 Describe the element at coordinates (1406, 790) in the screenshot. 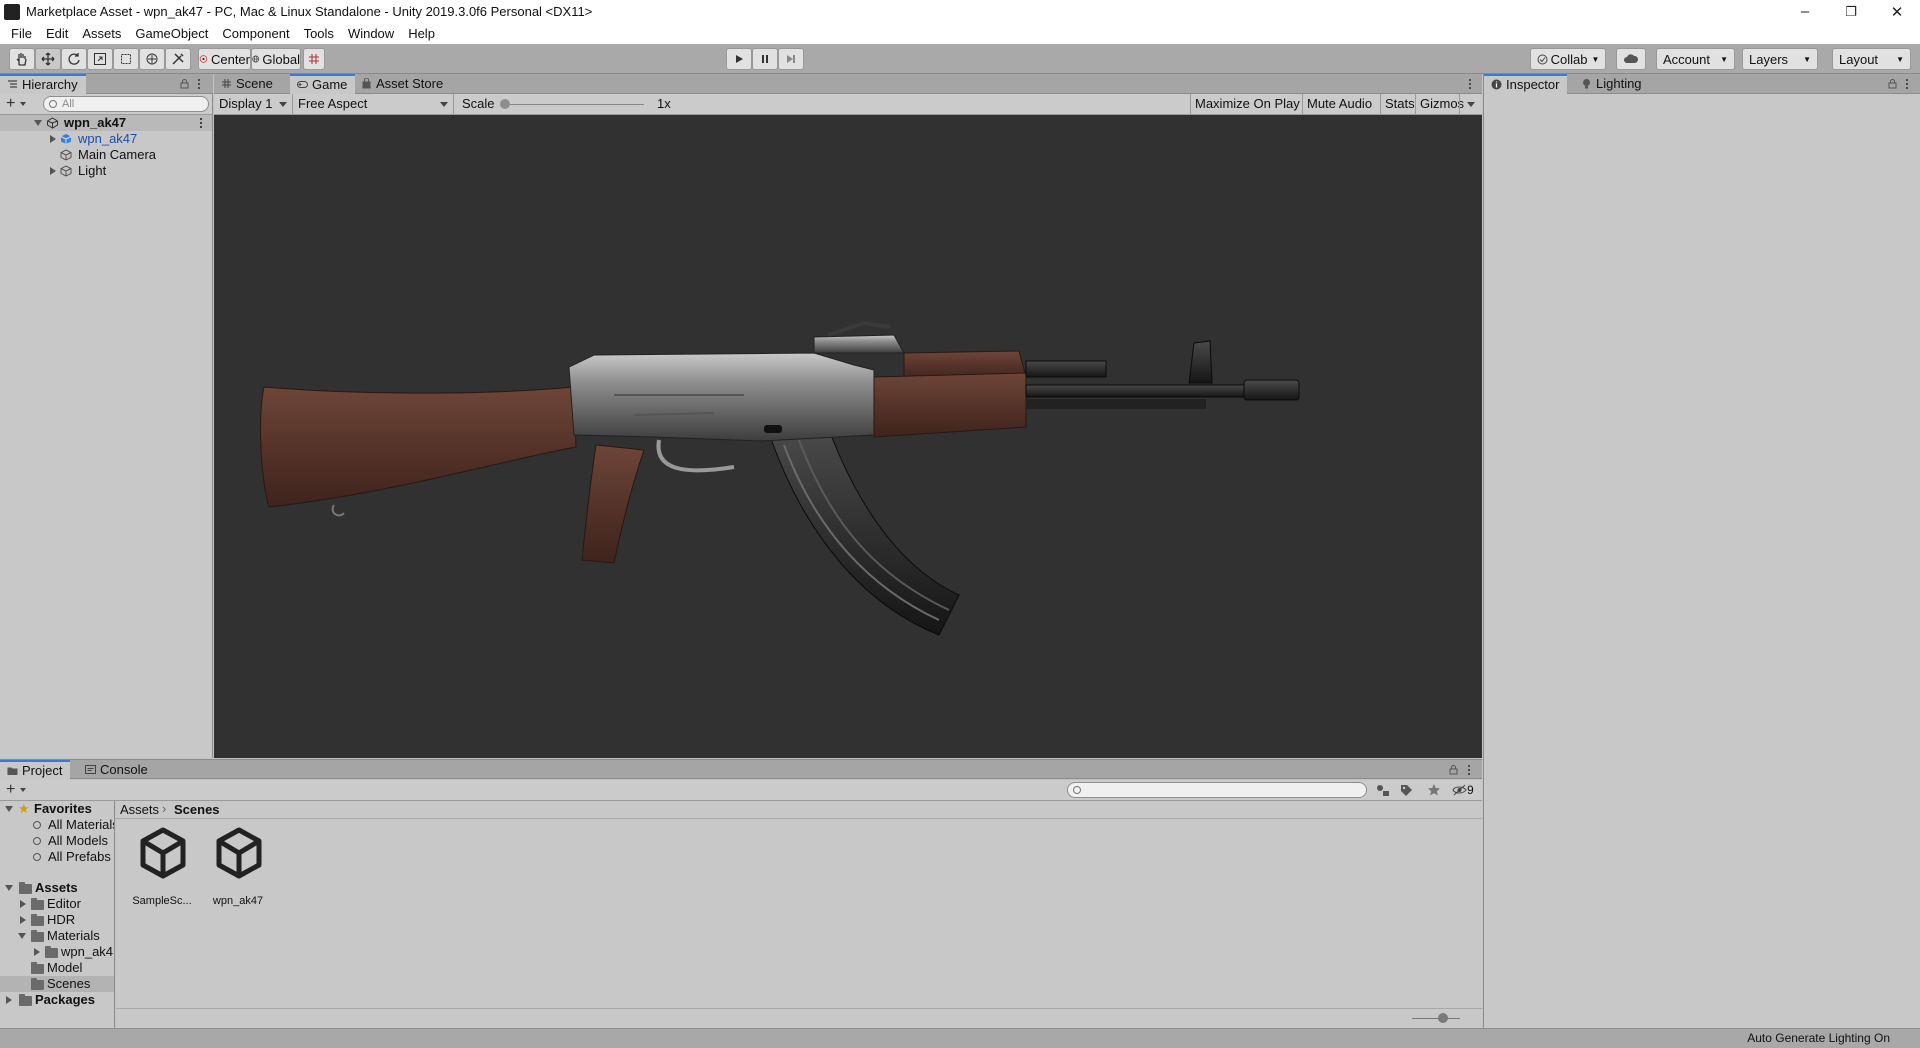

I see `tag-icon` at that location.